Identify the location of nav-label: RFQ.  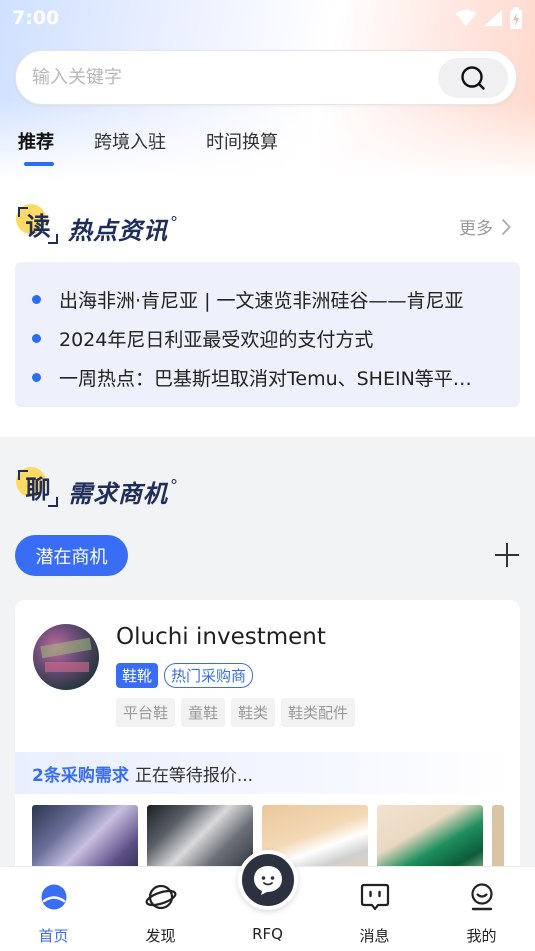
(267, 934).